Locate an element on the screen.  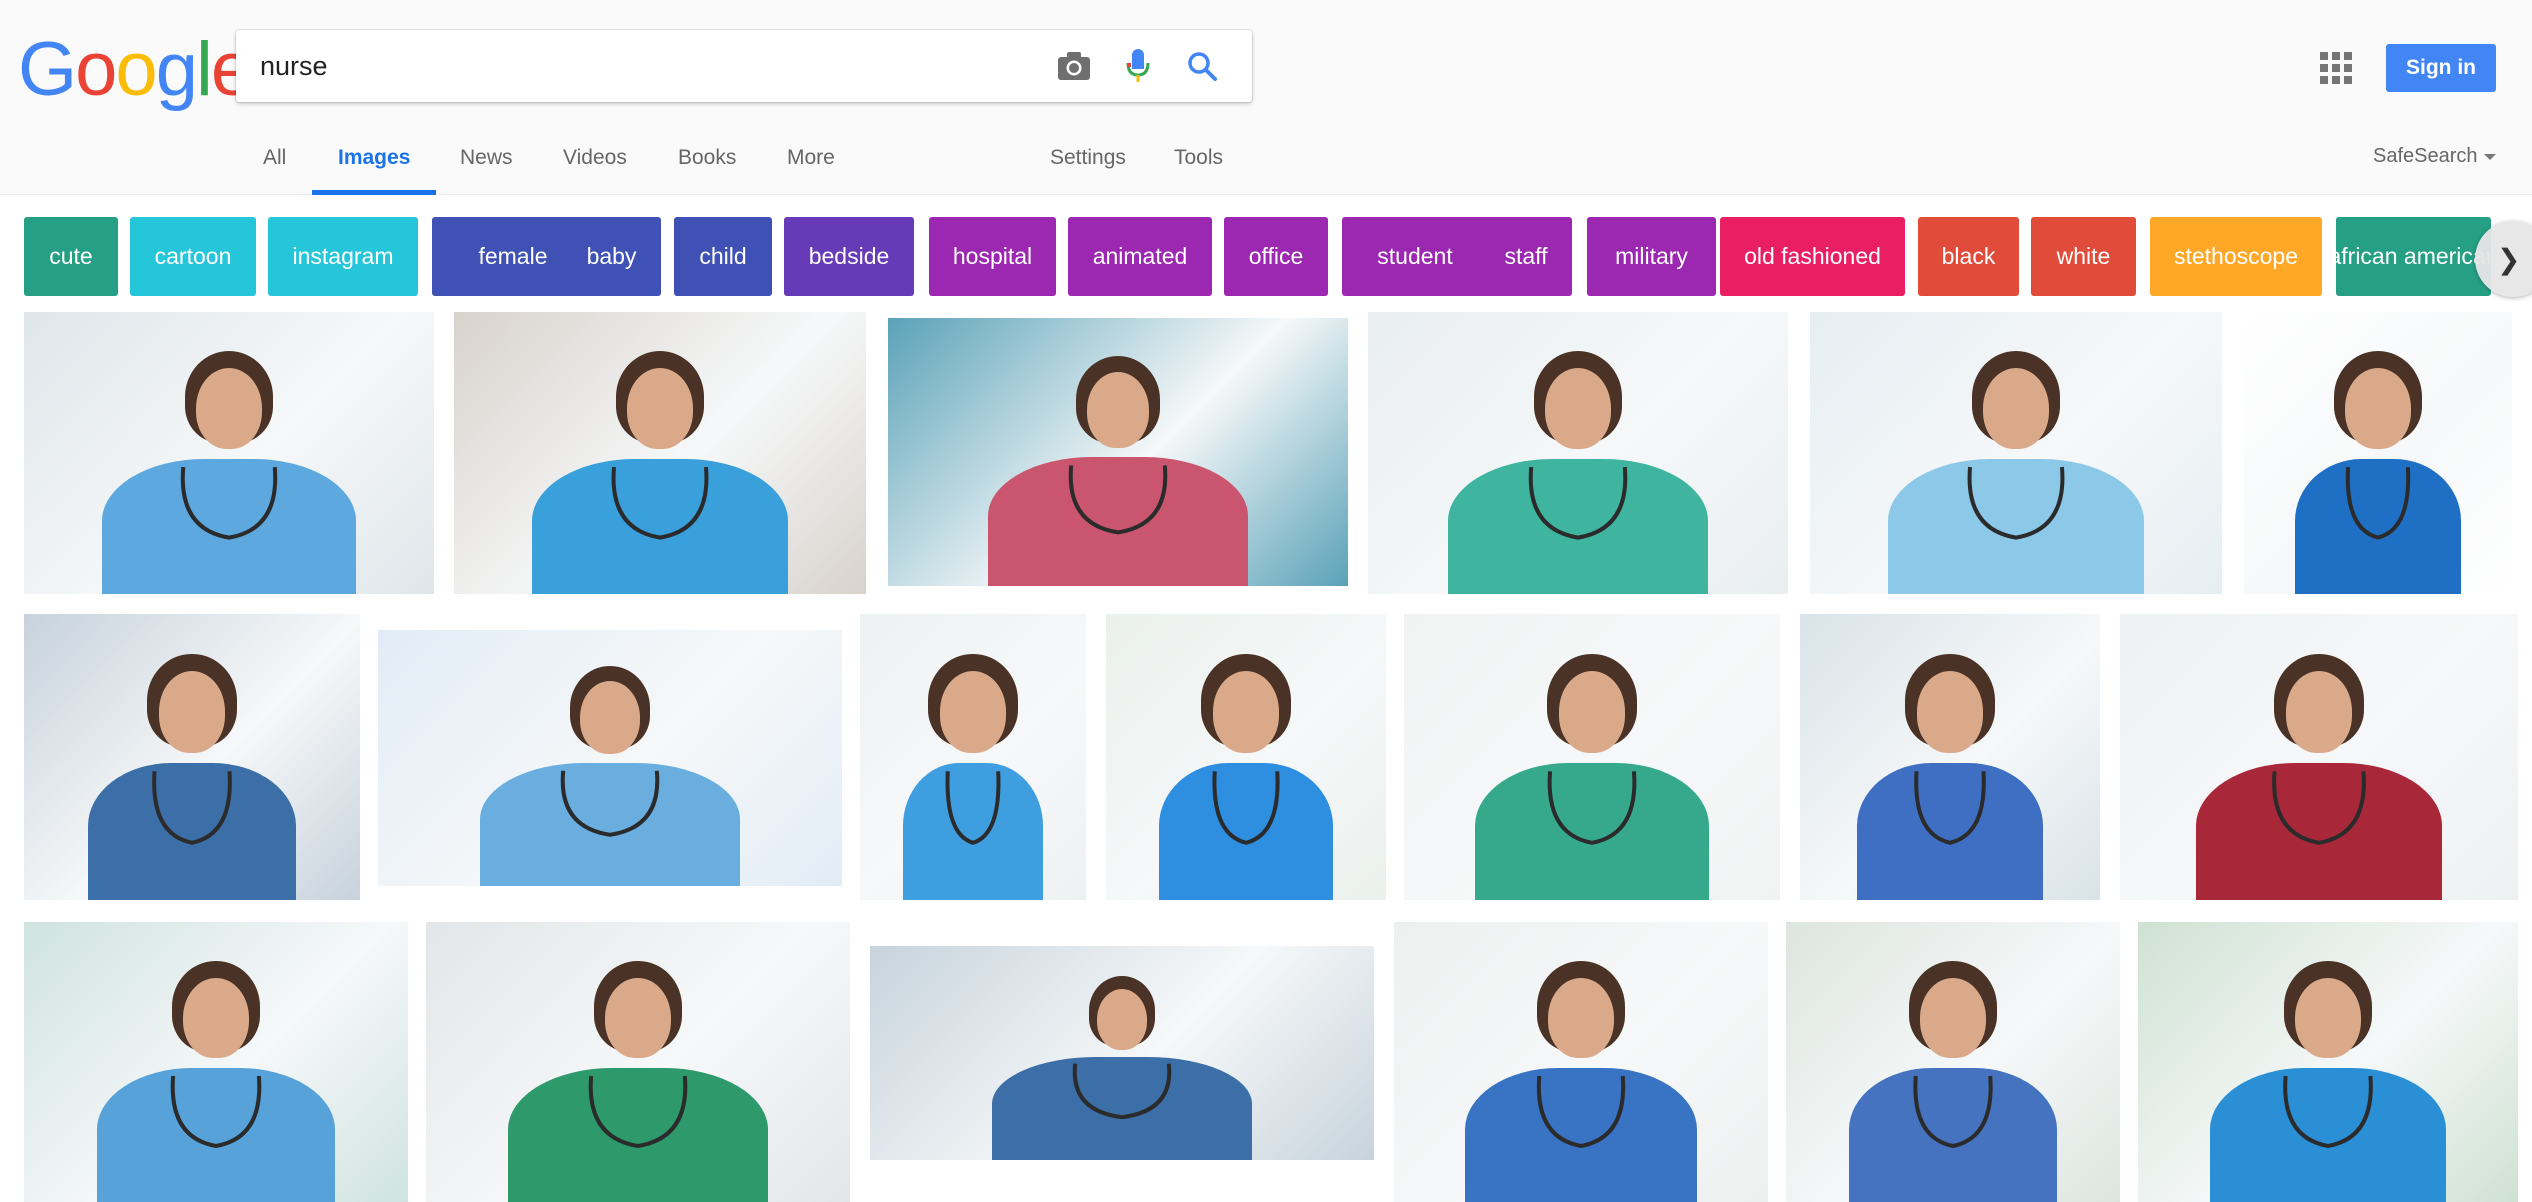
chip-label: african american is located at coordinates (2413, 256).